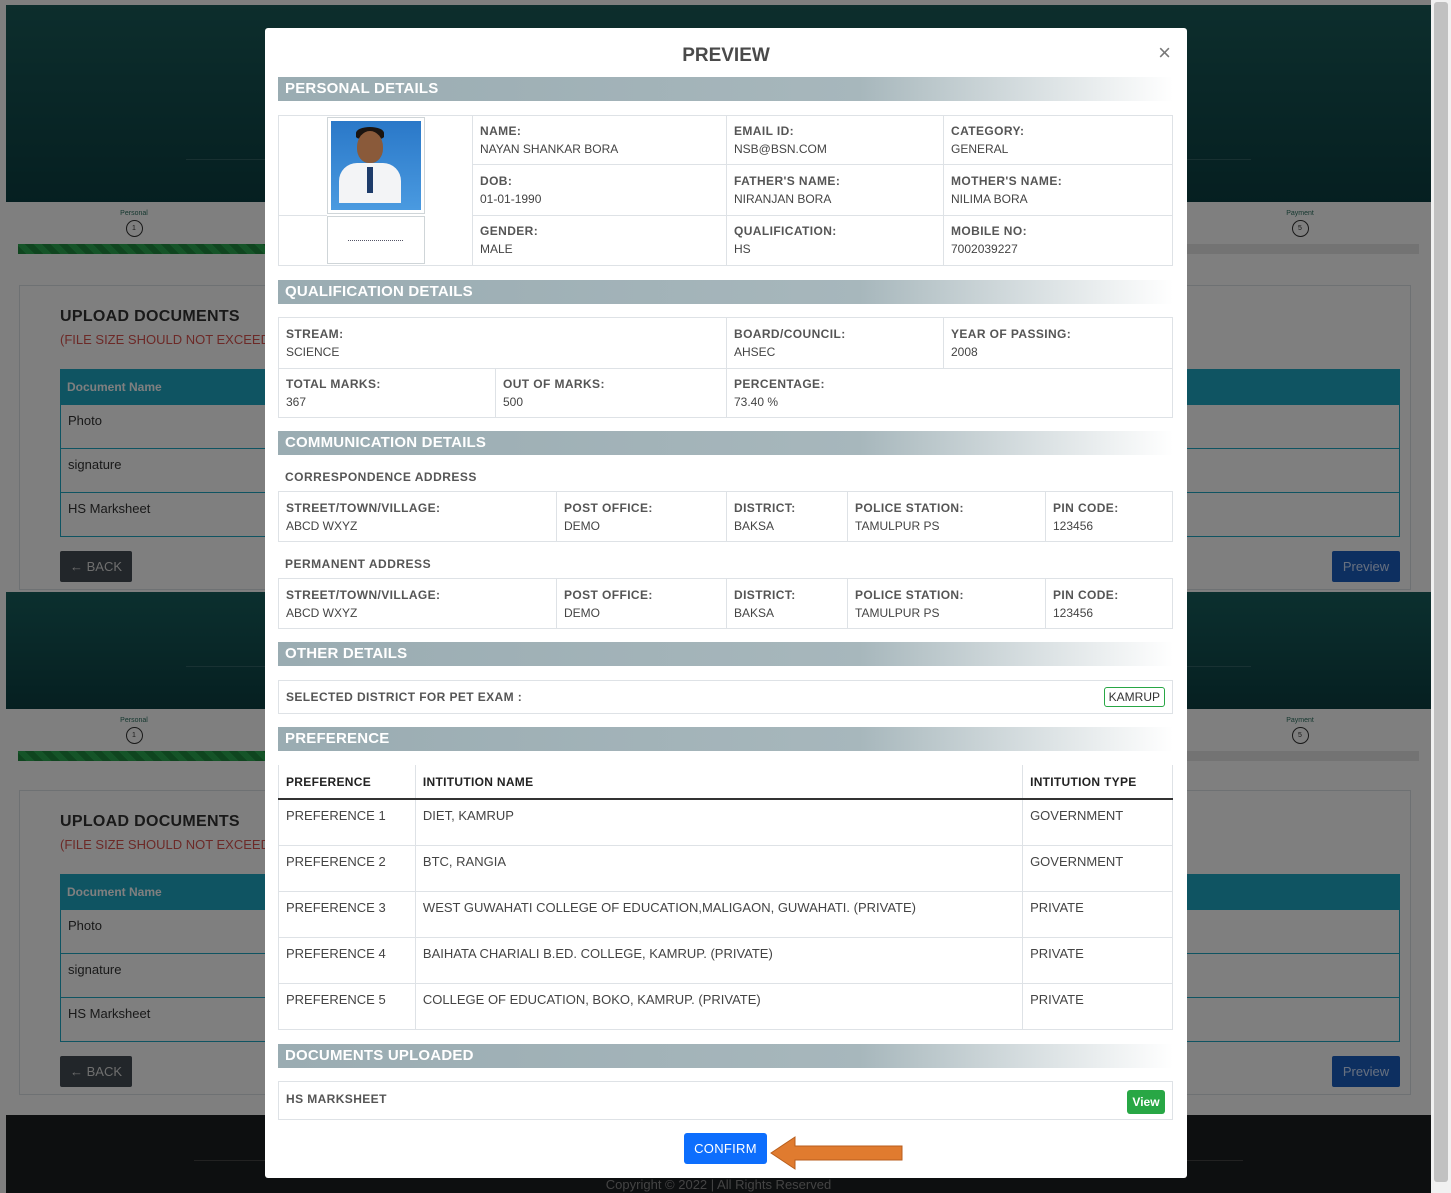 This screenshot has width=1451, height=1193. Describe the element at coordinates (358, 564) in the screenshot. I see `permanent-address-label: PERMANENT ADDRESS` at that location.